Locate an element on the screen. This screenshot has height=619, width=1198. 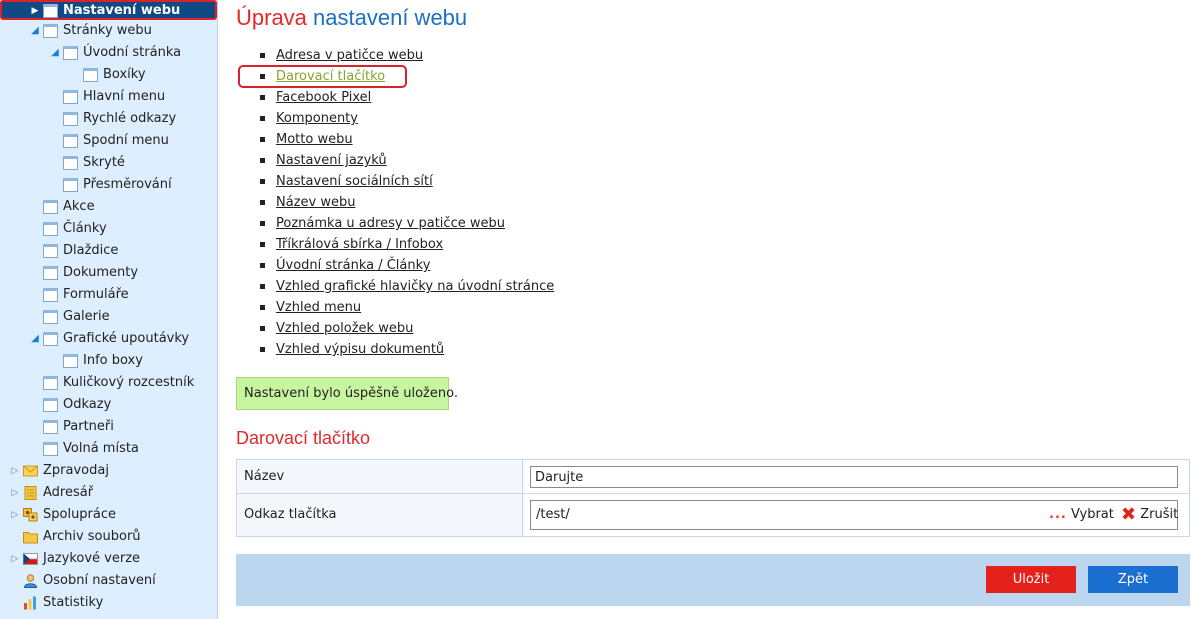
sidebar-item-label: Rychlé odkazy is located at coordinates (130, 118).